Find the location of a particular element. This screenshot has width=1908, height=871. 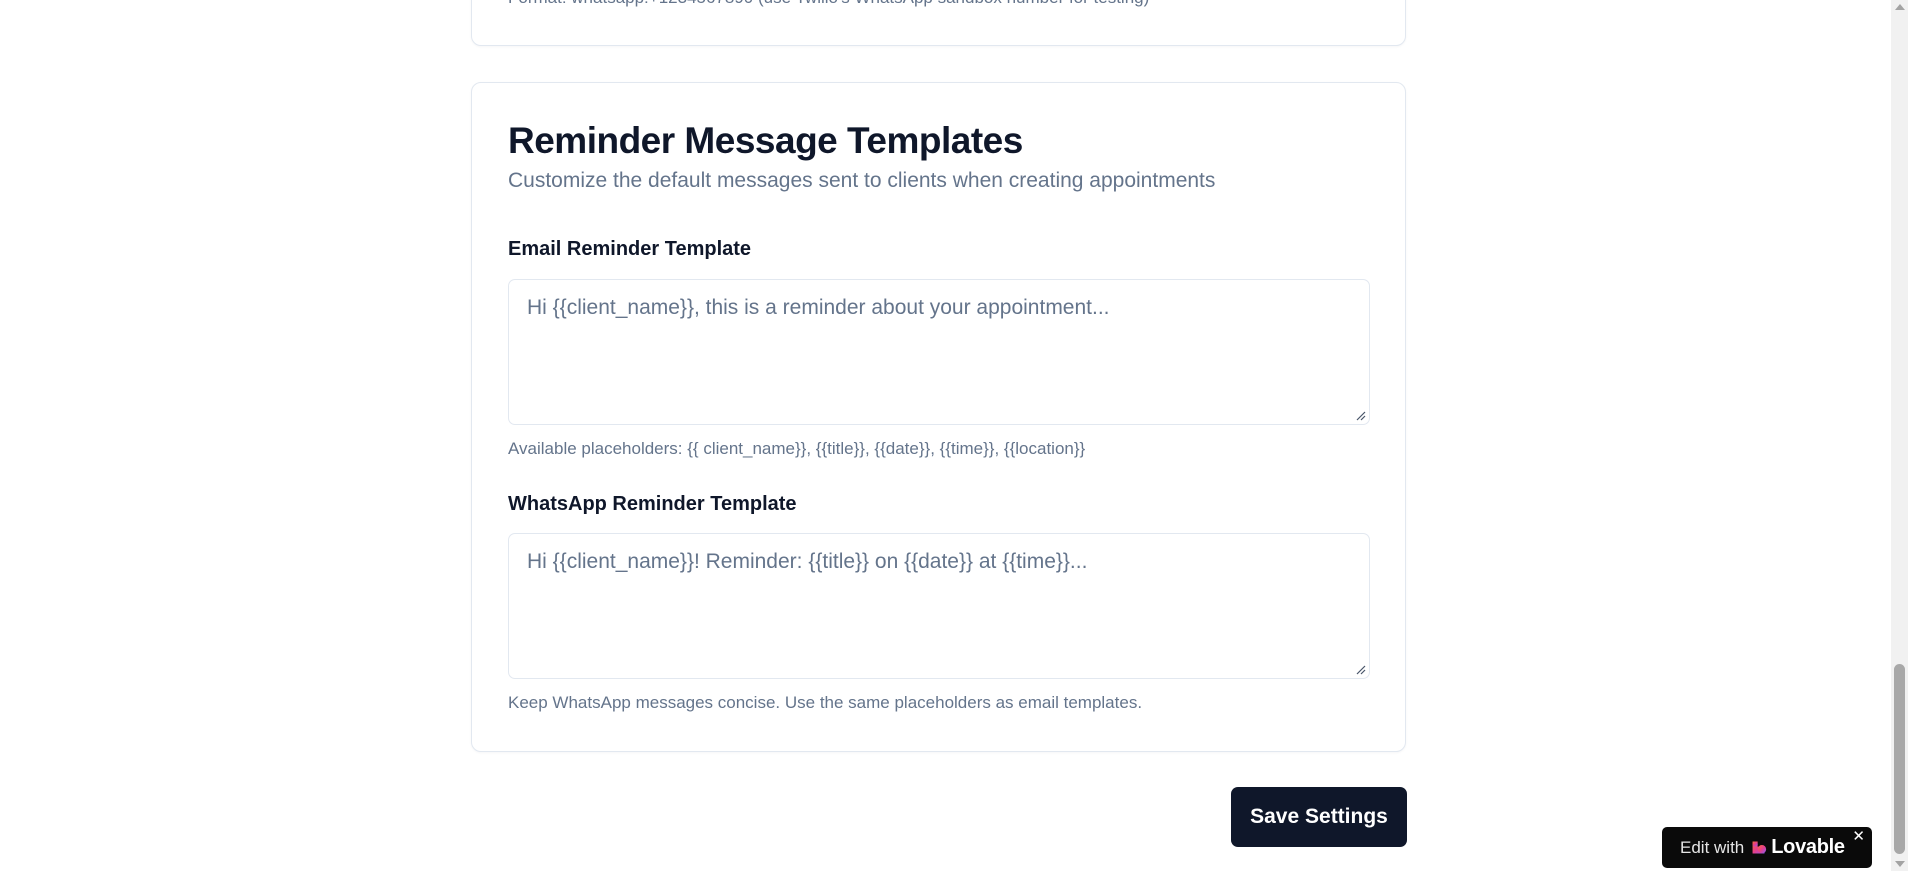

vertical-scrollbar is located at coordinates (1899, 435).